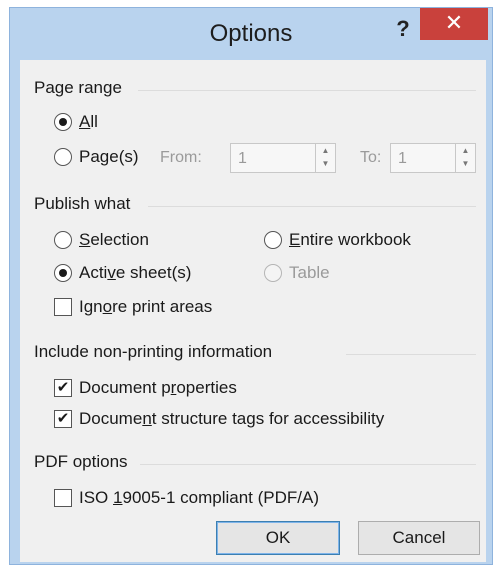 Image resolution: width=504 pixels, height=574 pixels. I want to click on document-structure-tags-box: ✔, so click(63, 419).